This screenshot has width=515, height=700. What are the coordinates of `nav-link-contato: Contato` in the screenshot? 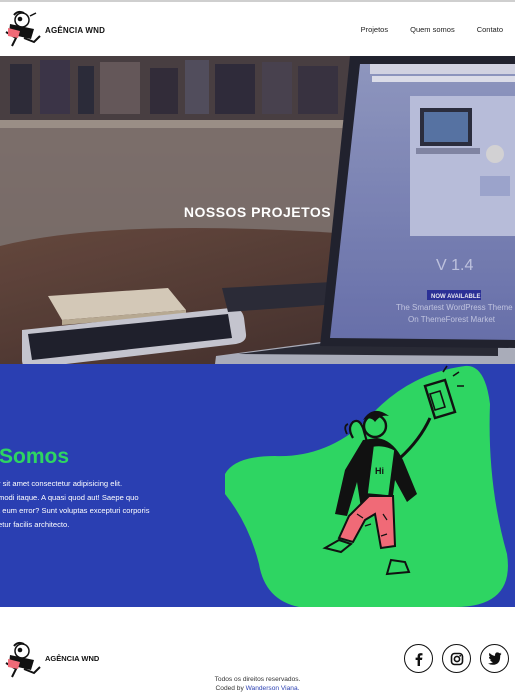 It's located at (490, 29).